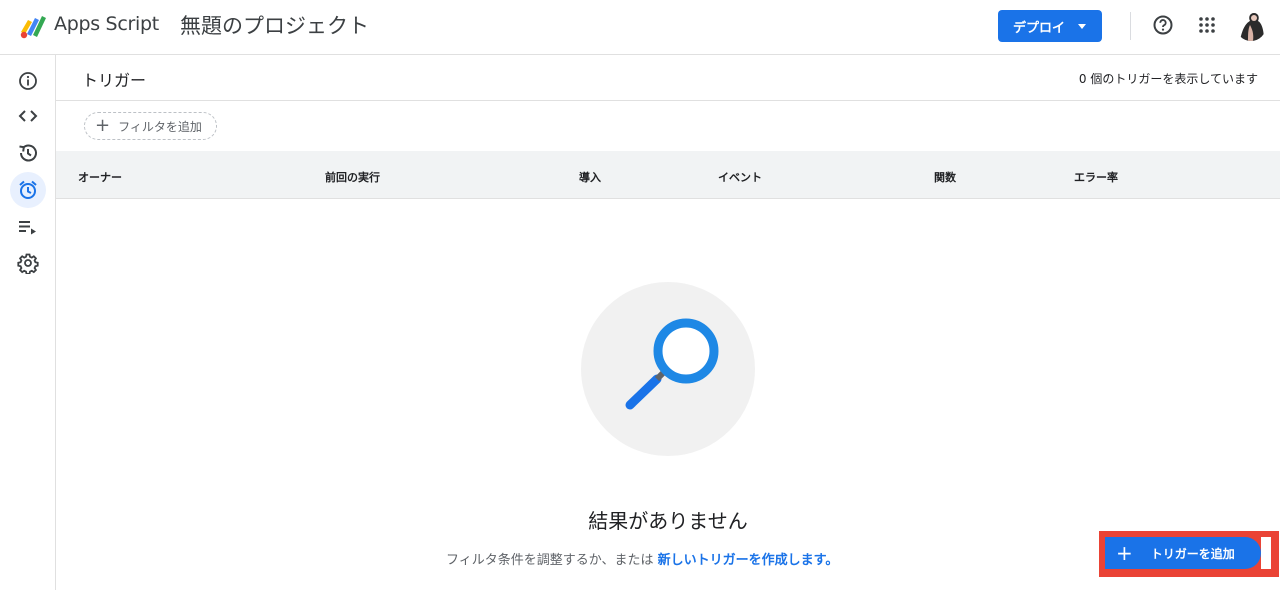  Describe the element at coordinates (106, 24) in the screenshot. I see `brand-name: Apps Script` at that location.